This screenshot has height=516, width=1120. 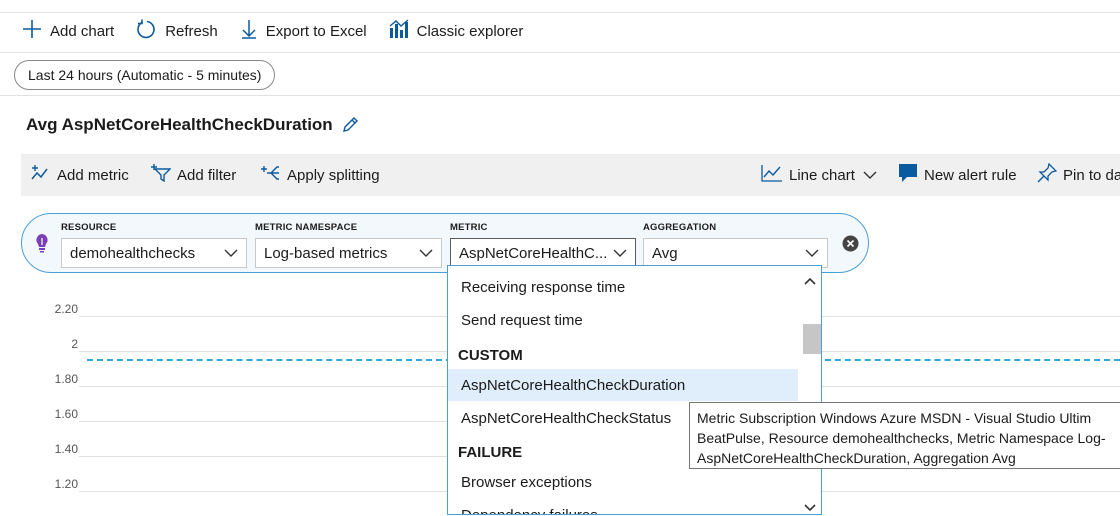 I want to click on y-tick-label: 2.20, so click(x=66, y=309).